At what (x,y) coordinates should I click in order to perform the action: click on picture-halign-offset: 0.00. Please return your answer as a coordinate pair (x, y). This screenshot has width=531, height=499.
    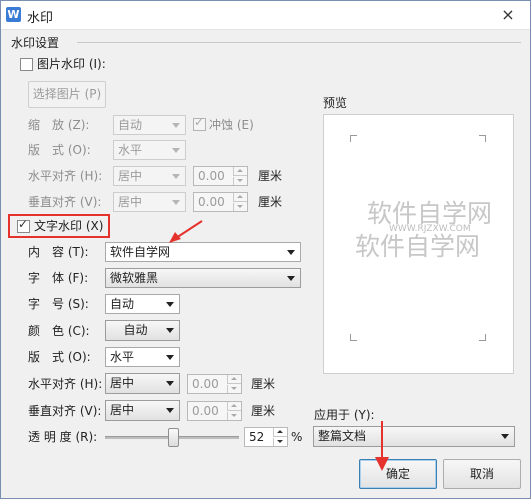
    Looking at the image, I should click on (220, 176).